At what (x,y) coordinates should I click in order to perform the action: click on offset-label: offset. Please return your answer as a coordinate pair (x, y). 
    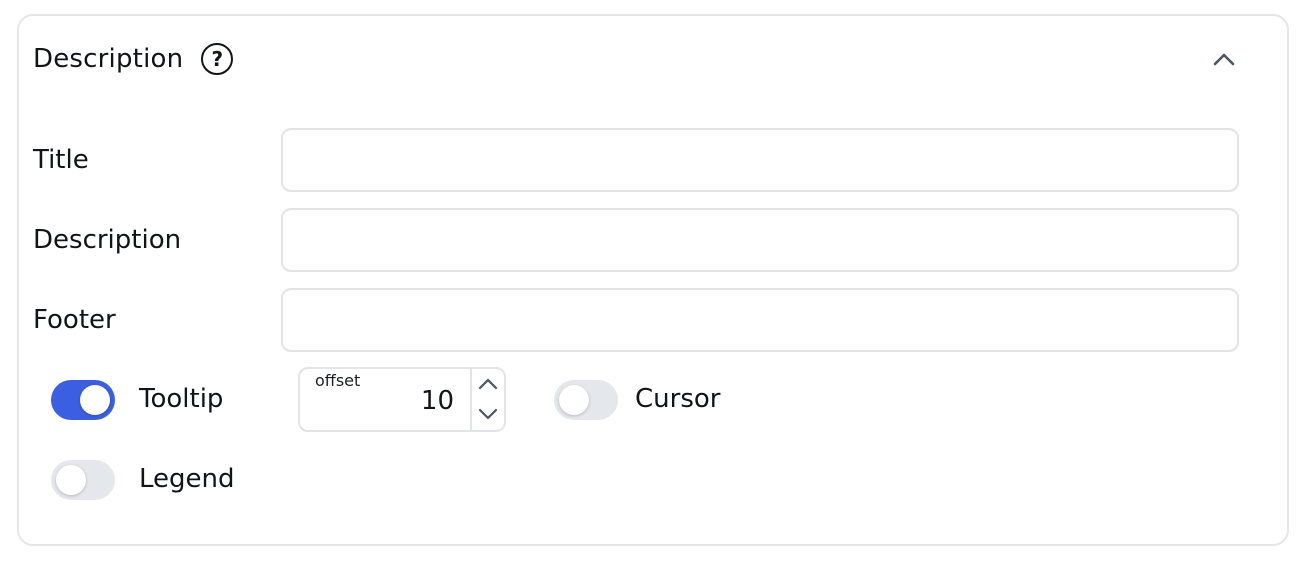
    Looking at the image, I should click on (338, 380).